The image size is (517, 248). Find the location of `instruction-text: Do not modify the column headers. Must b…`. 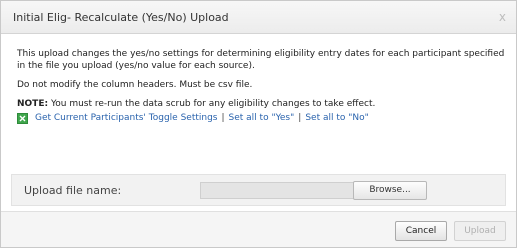

instruction-text: Do not modify the column headers. Must b… is located at coordinates (135, 85).